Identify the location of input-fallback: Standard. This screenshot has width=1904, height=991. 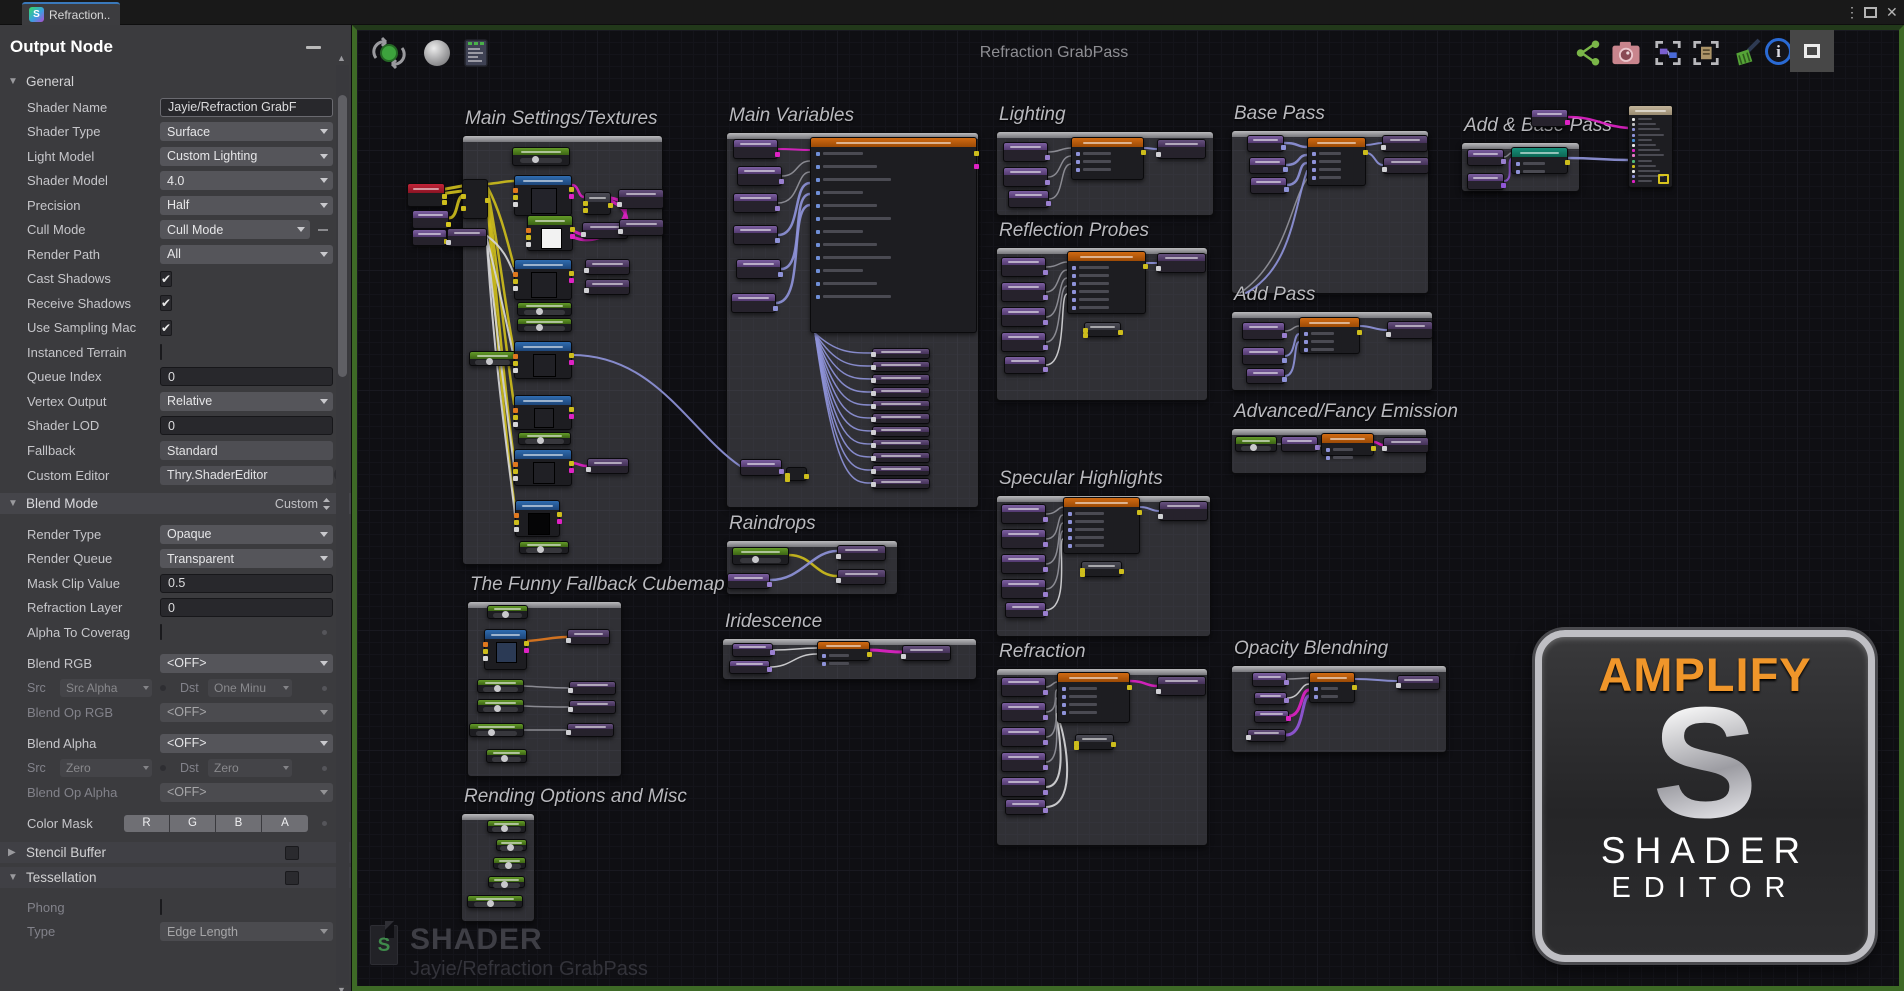
(246, 450).